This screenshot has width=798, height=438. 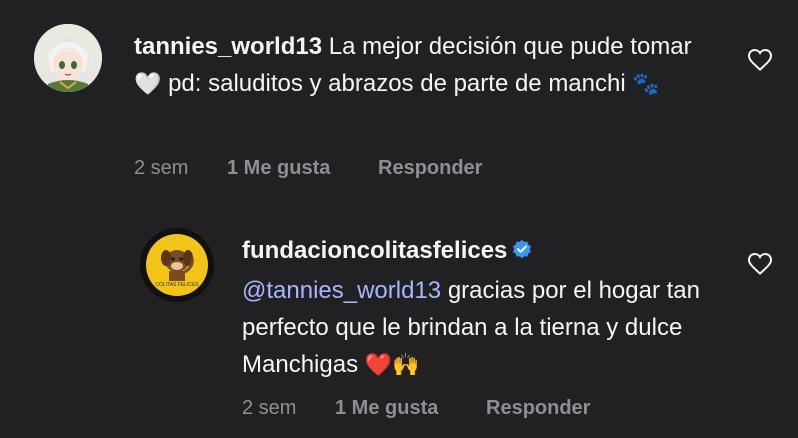 I want to click on comment-username: fundacioncolitasfelices, so click(x=374, y=250).